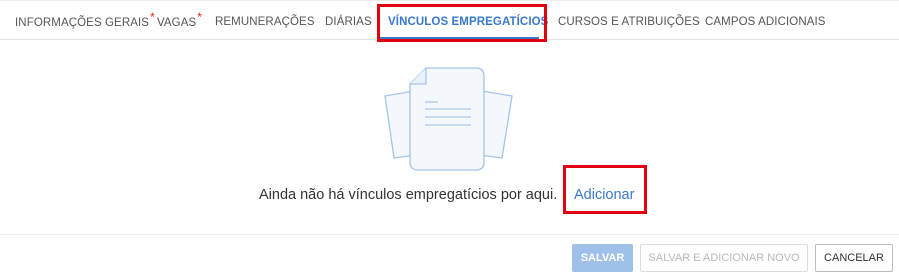 The image size is (899, 277). I want to click on tab-label: VAGAS, so click(177, 23).